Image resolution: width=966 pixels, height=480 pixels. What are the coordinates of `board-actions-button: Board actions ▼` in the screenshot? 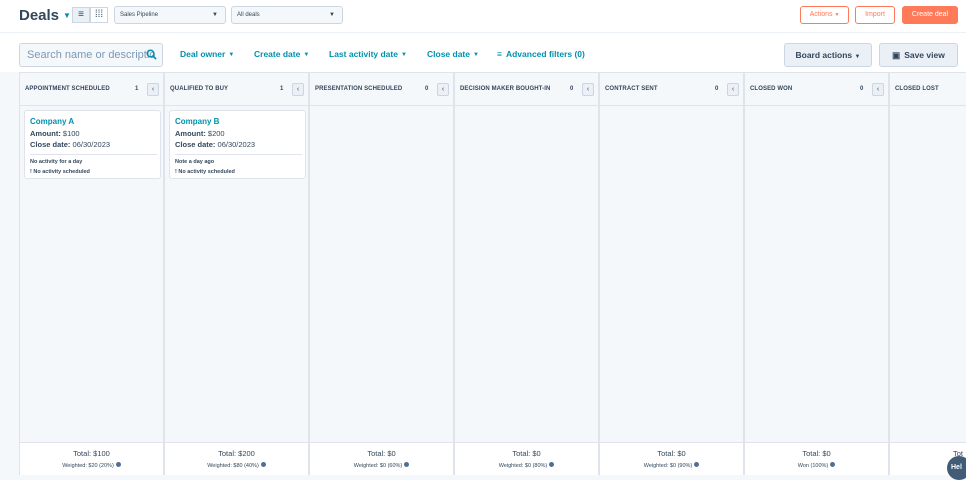 It's located at (828, 55).